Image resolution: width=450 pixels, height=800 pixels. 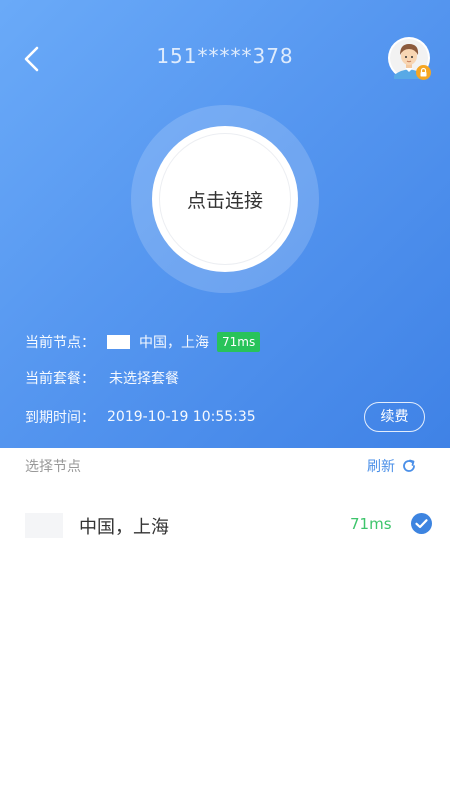 I want to click on node-latency: 71ms, so click(x=371, y=524).